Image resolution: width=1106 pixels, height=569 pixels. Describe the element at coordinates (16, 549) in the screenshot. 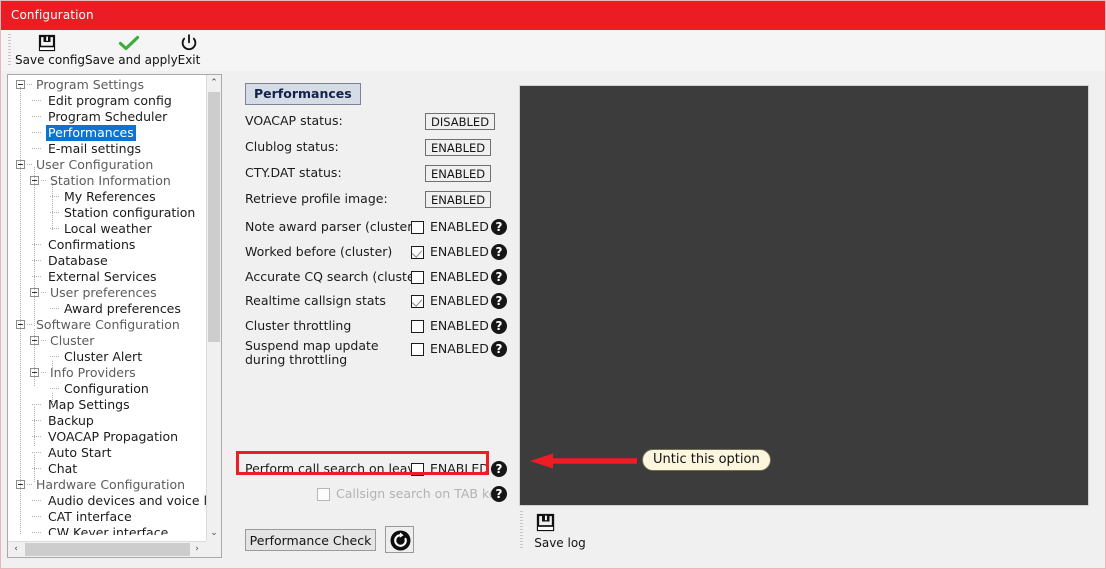

I see `scroll-left-icon: ‹` at that location.